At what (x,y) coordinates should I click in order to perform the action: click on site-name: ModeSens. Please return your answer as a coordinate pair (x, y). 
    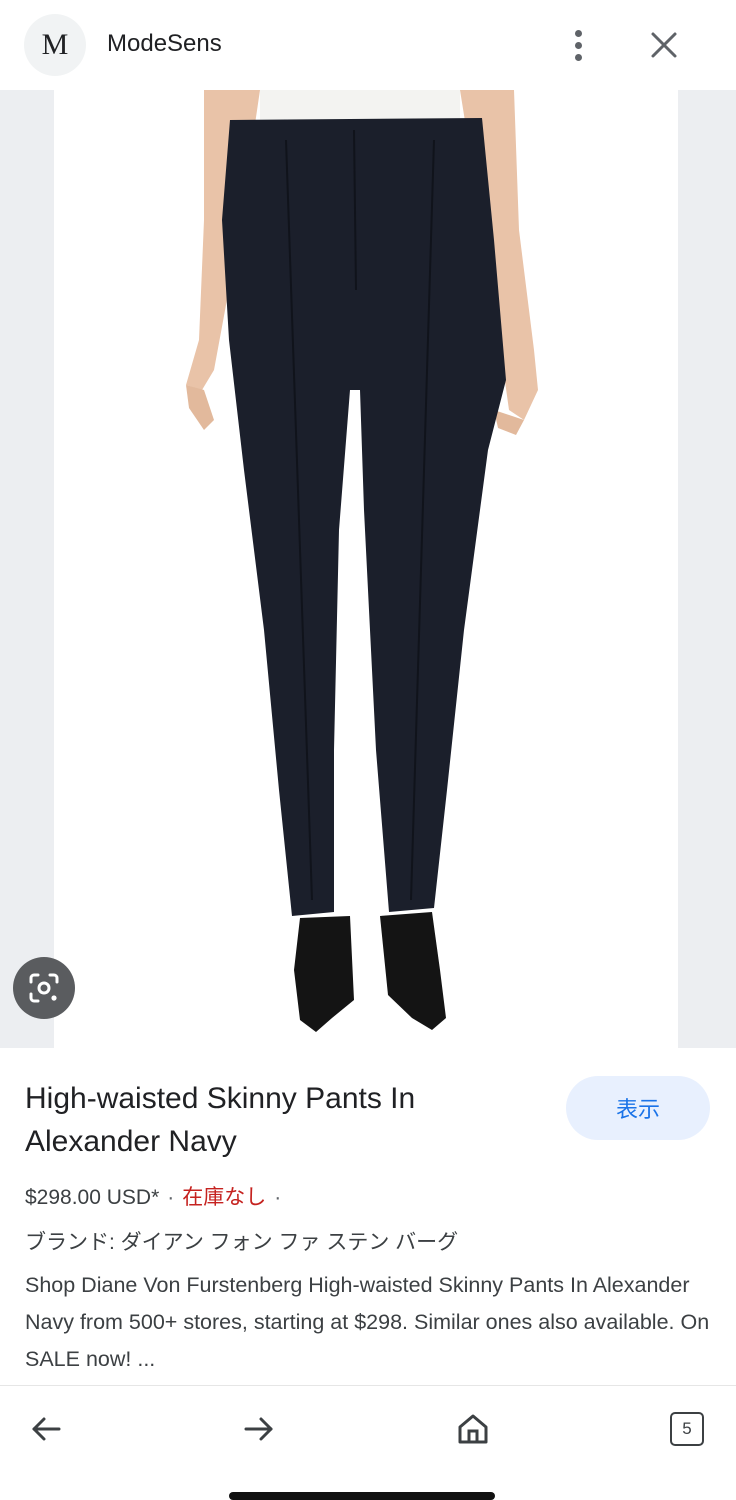
    Looking at the image, I should click on (164, 43).